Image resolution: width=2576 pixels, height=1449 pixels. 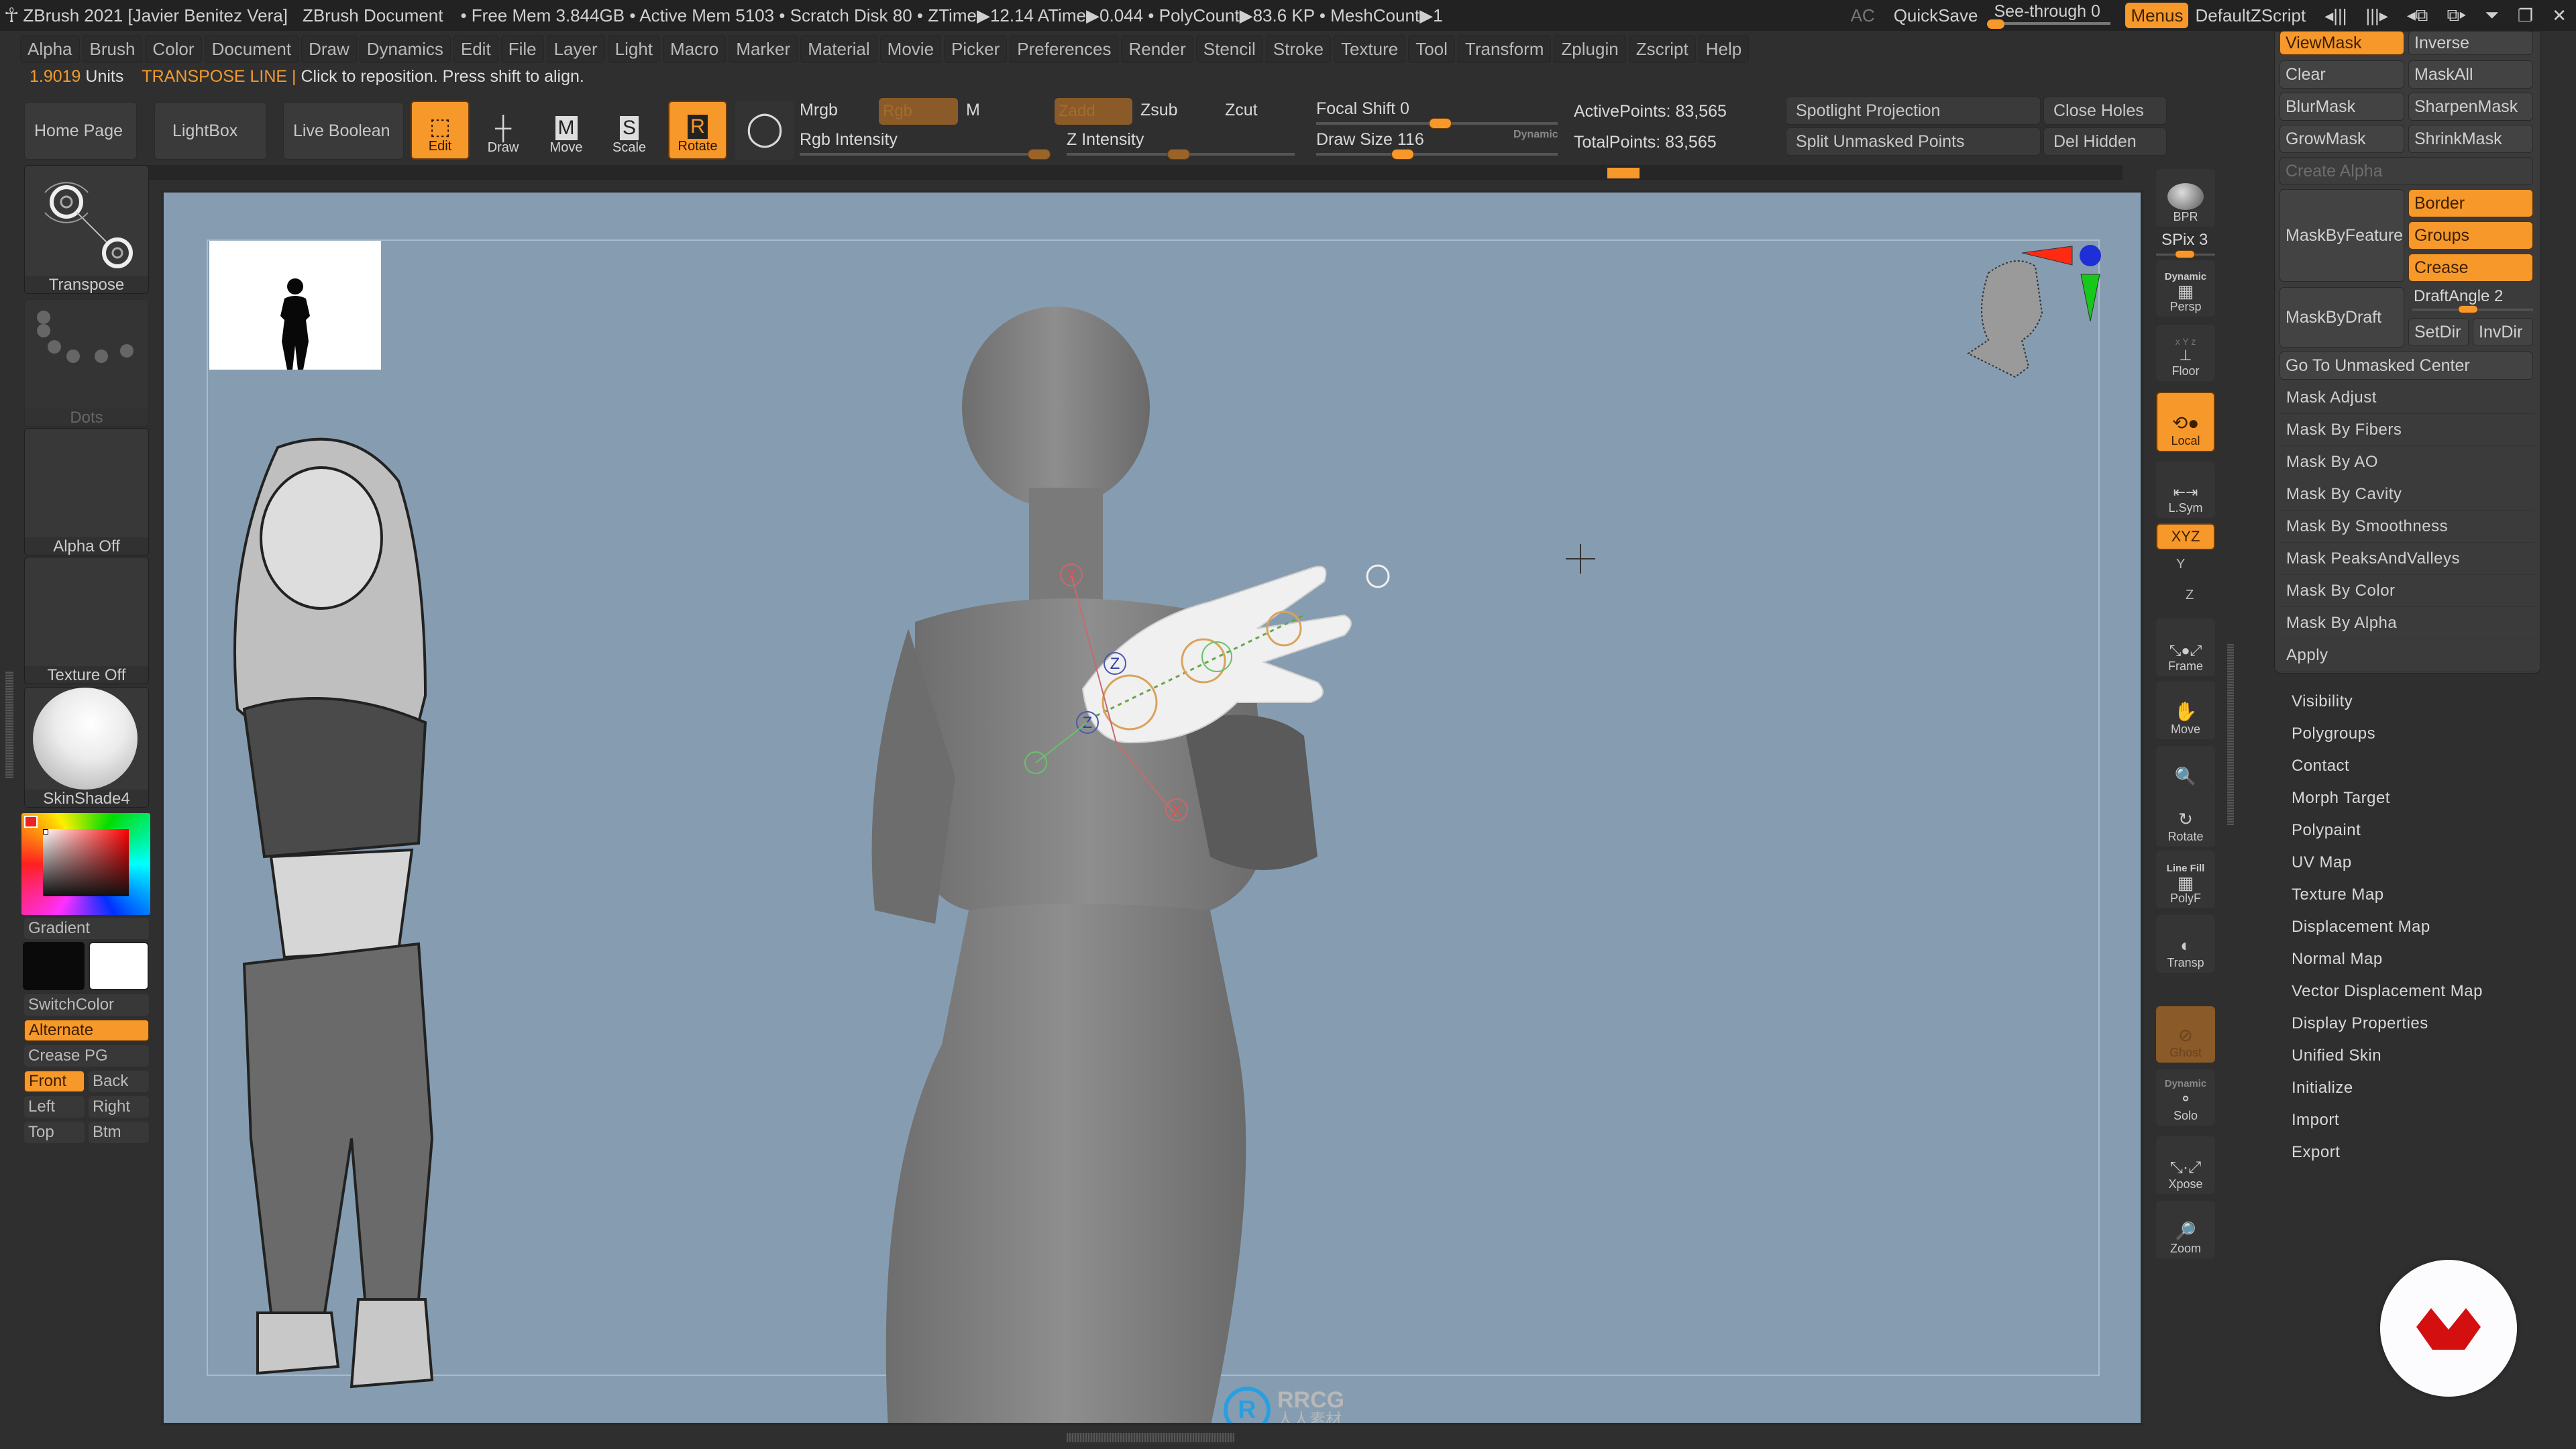 I want to click on focal-shift-knob, so click(x=1440, y=123).